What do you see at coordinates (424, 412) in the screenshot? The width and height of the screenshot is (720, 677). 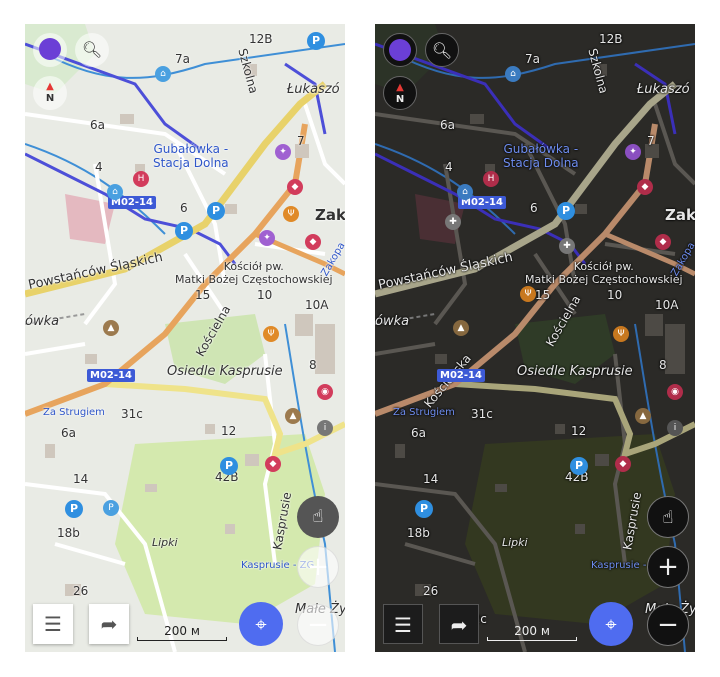 I see `bus-stop-strugiem: Za Strugiem` at bounding box center [424, 412].